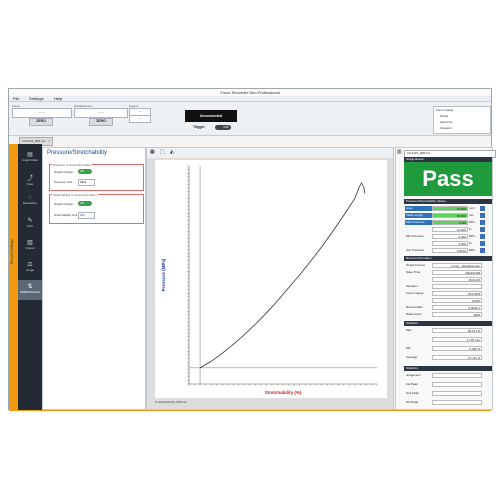  What do you see at coordinates (75, 195) in the screenshot?
I see `stretch-group-label: Stretchability or Area Information` at bounding box center [75, 195].